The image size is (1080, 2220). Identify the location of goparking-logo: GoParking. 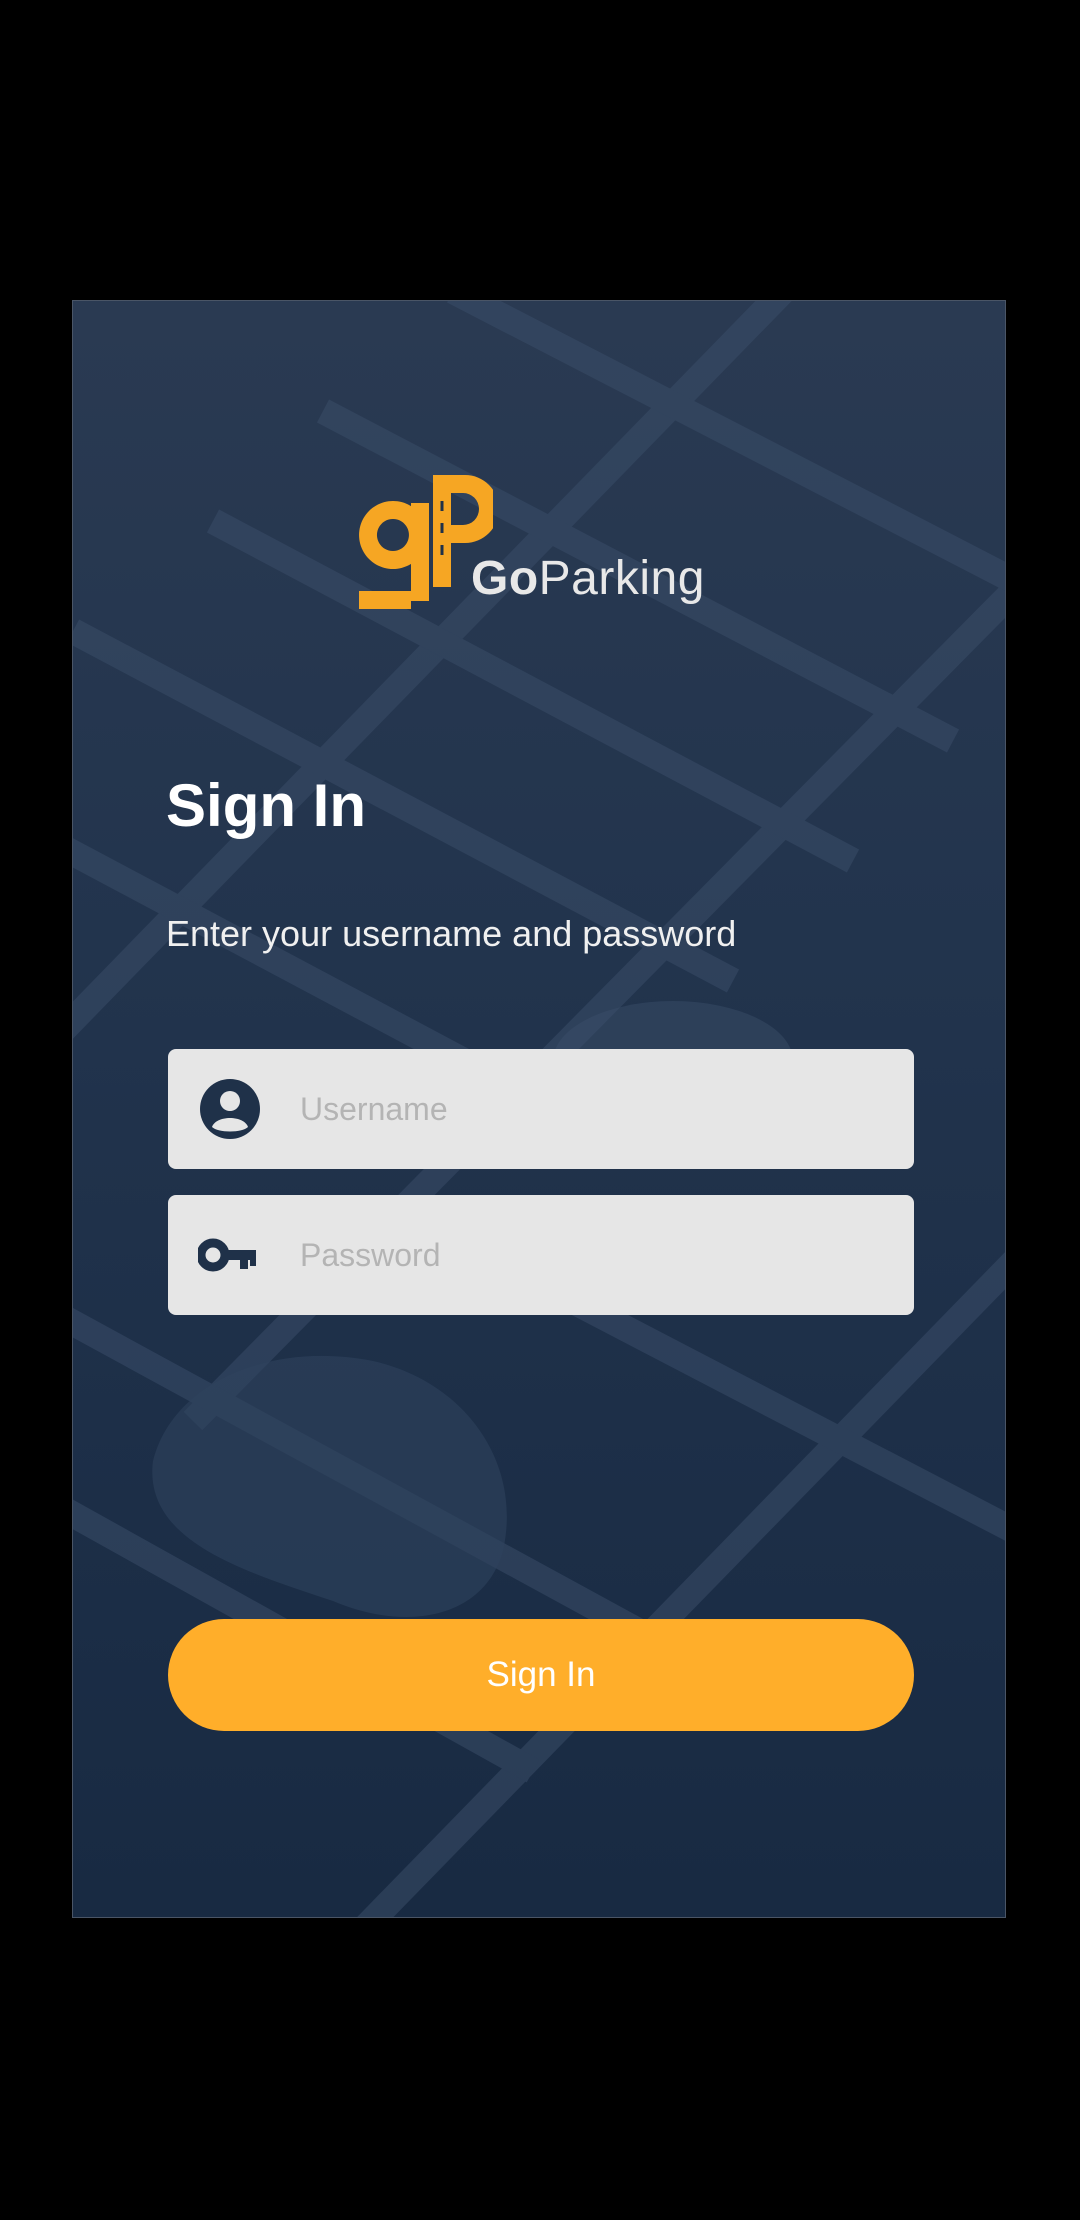
(553, 546).